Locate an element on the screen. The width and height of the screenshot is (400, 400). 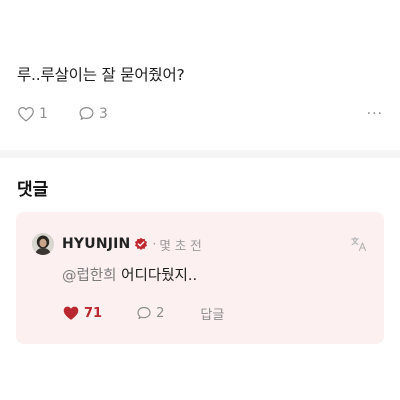
verified-badge-icon is located at coordinates (141, 244).